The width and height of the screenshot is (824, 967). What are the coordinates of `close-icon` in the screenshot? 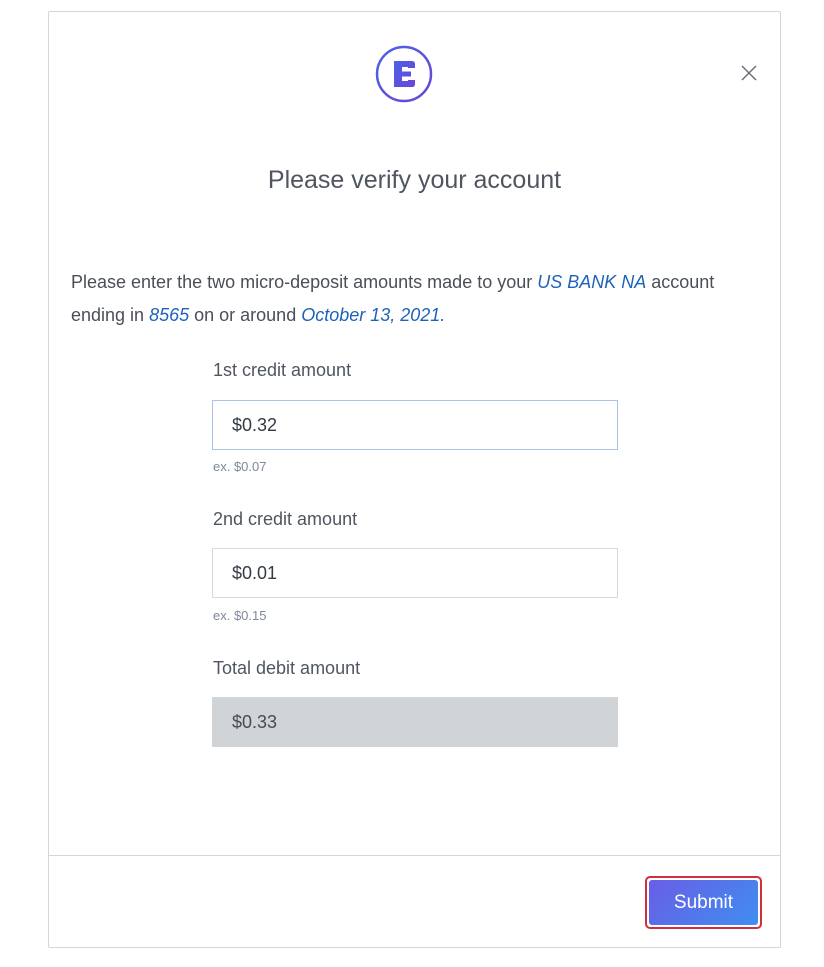 It's located at (749, 73).